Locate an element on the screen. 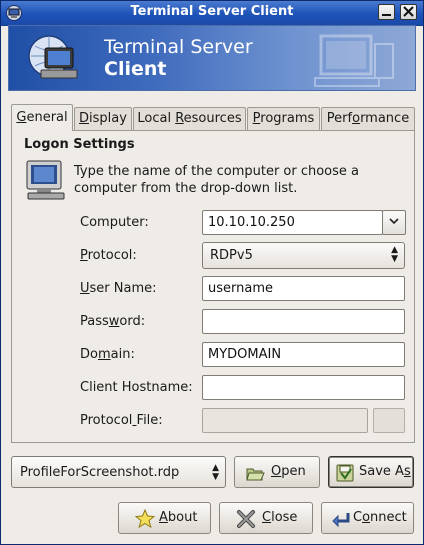  profile-select: ProfileForScreenshot.rdp ▲ ▼ is located at coordinates (118, 472).